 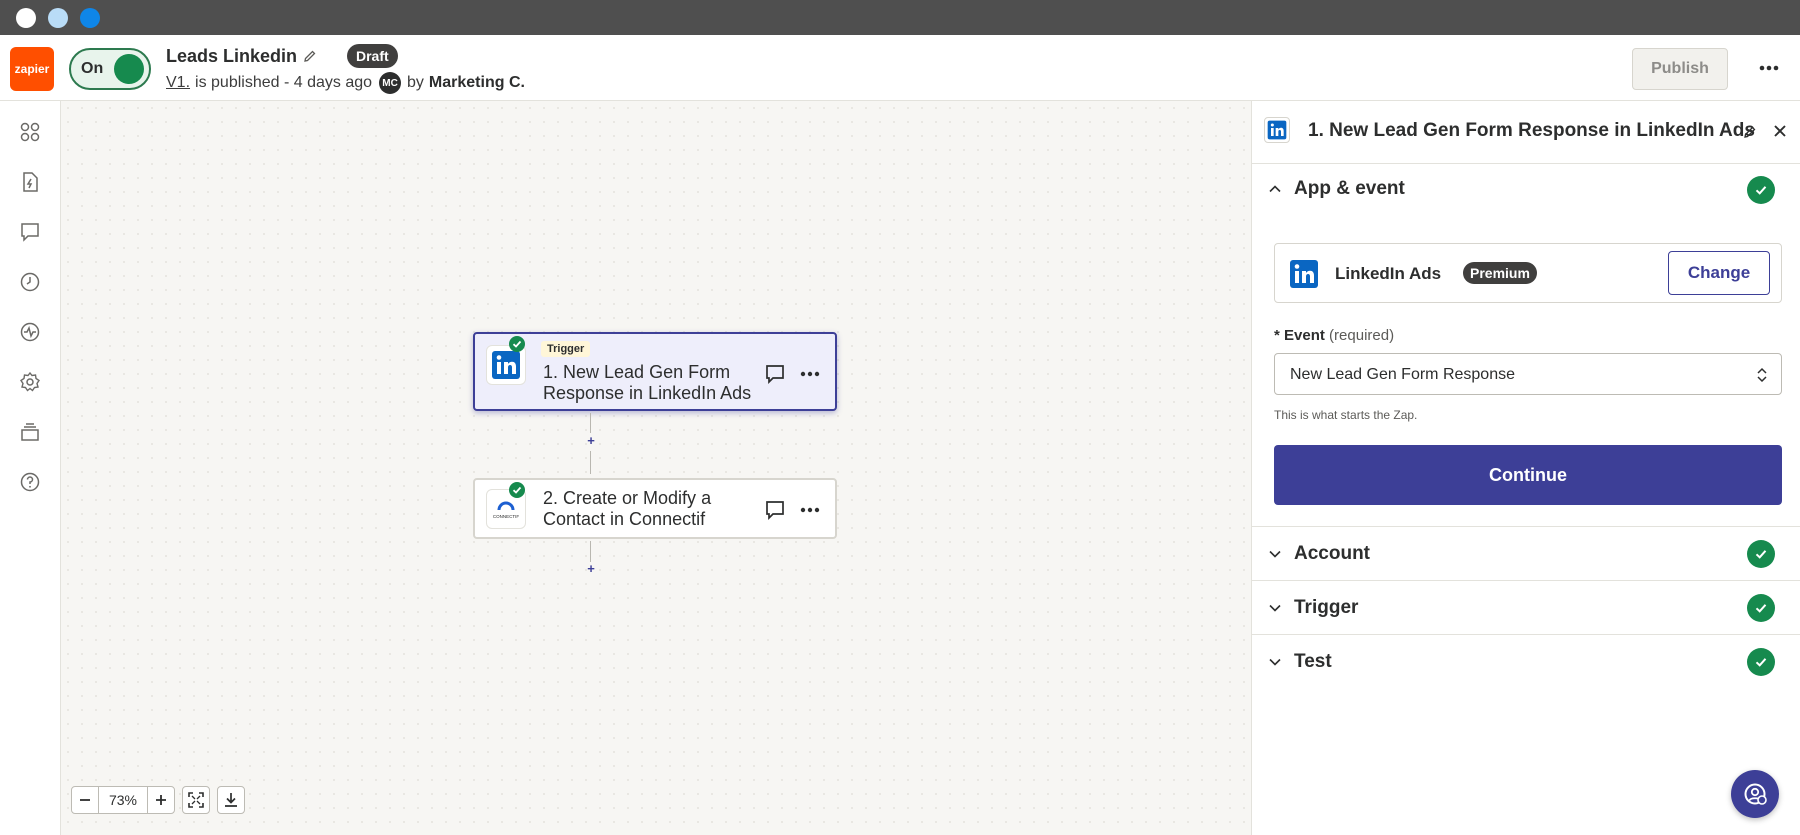 What do you see at coordinates (1528, 475) in the screenshot?
I see `continue-button: Continue` at bounding box center [1528, 475].